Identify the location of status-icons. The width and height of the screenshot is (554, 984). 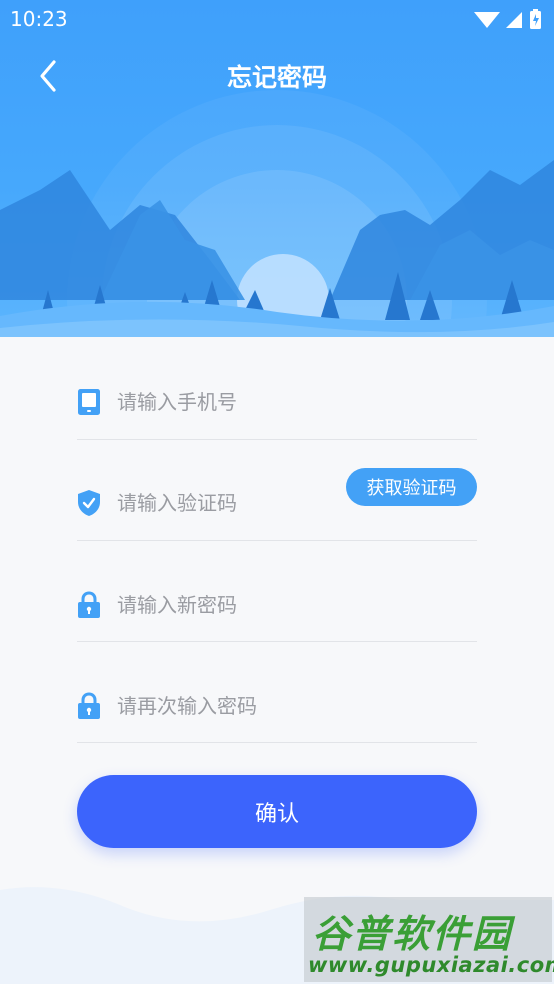
(507, 19).